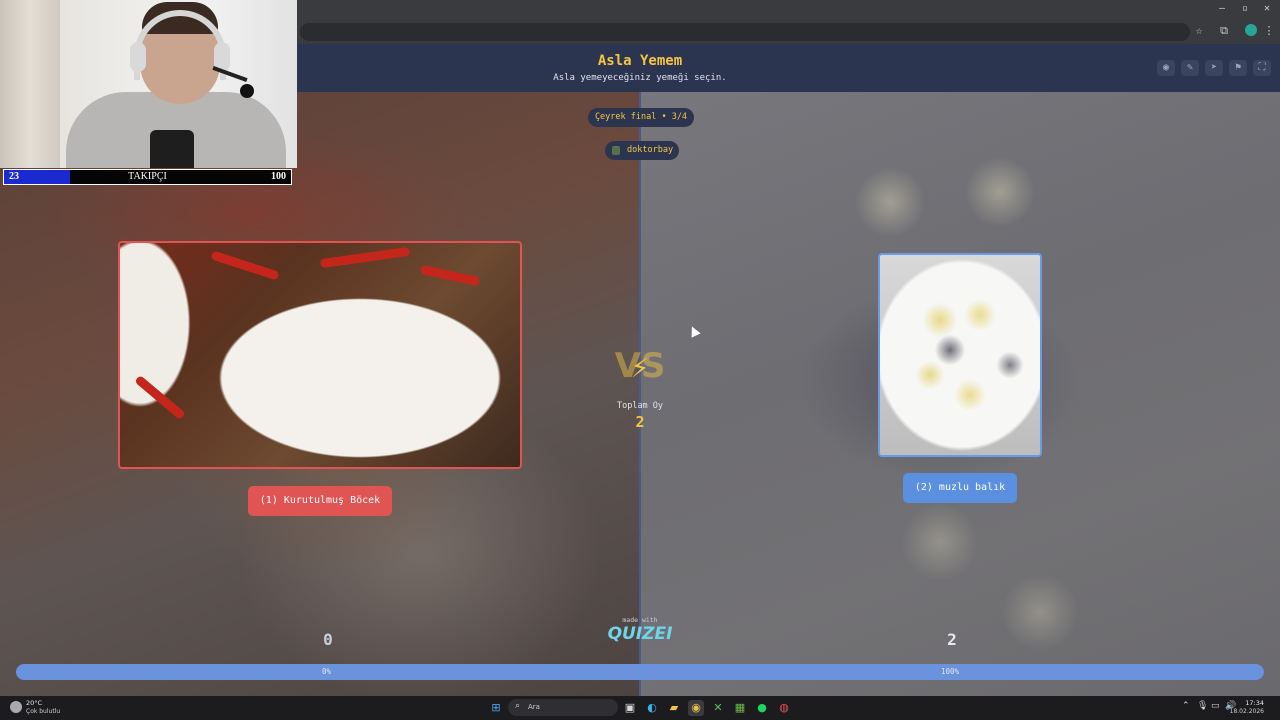 This screenshot has width=1280, height=720. I want to click on votes-right: 2, so click(952, 639).